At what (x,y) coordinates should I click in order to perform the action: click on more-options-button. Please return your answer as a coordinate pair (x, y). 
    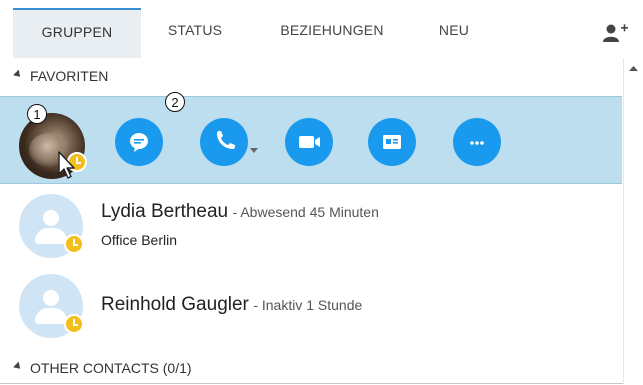
    Looking at the image, I should click on (477, 142).